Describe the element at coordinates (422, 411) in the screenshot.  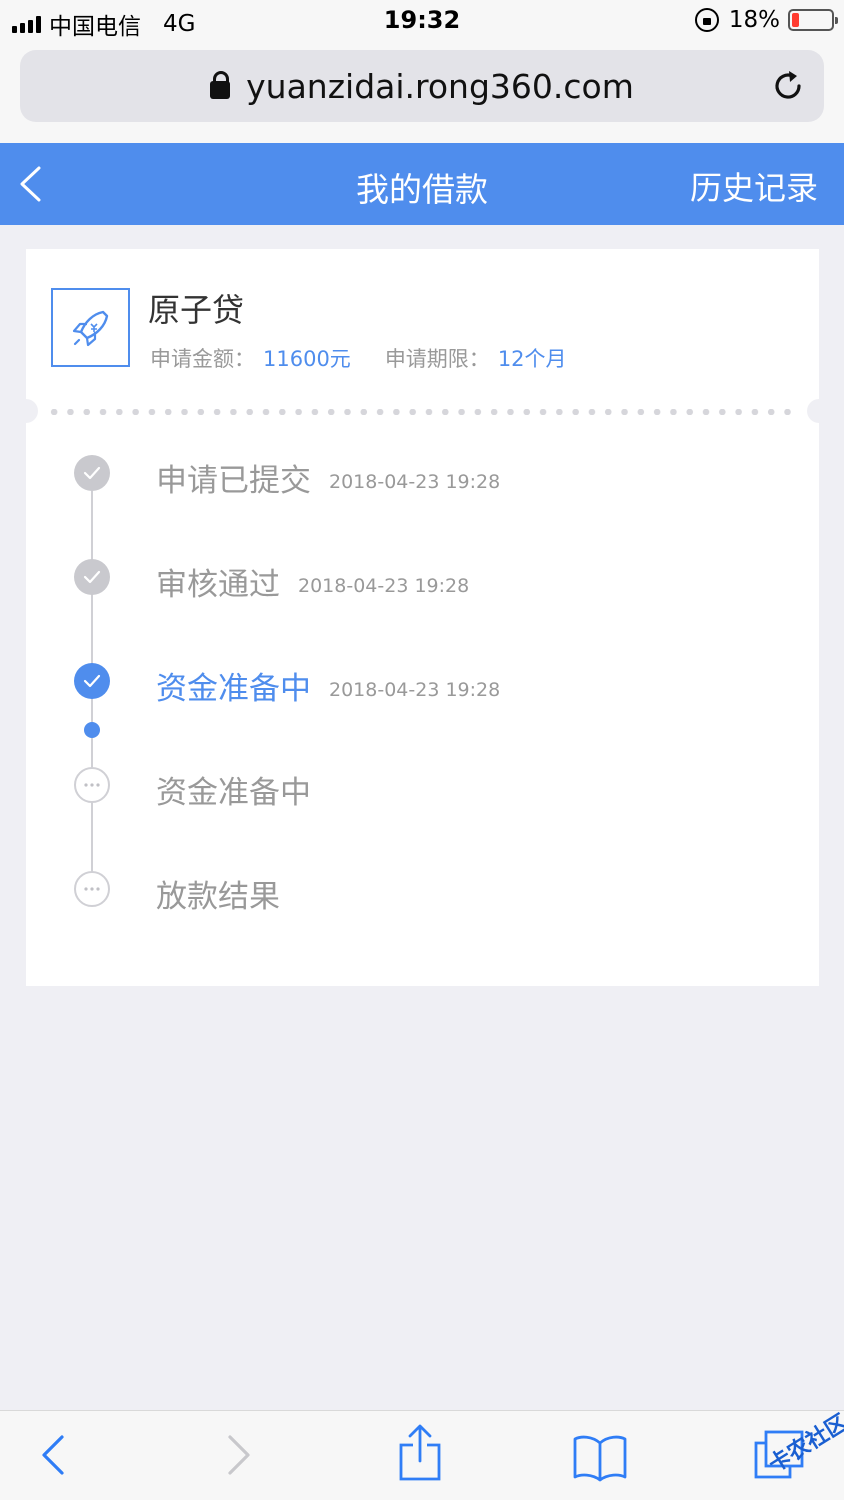
I see `perforated-divider` at that location.